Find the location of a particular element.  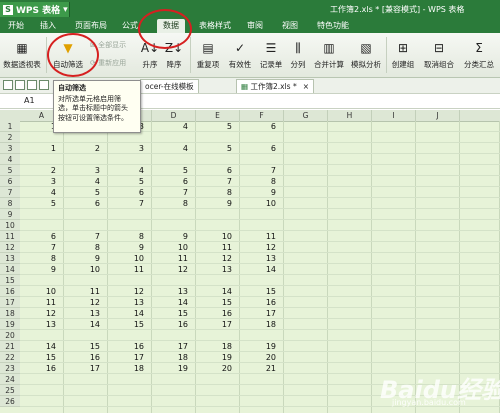

cell: 21 is located at coordinates (262, 368).